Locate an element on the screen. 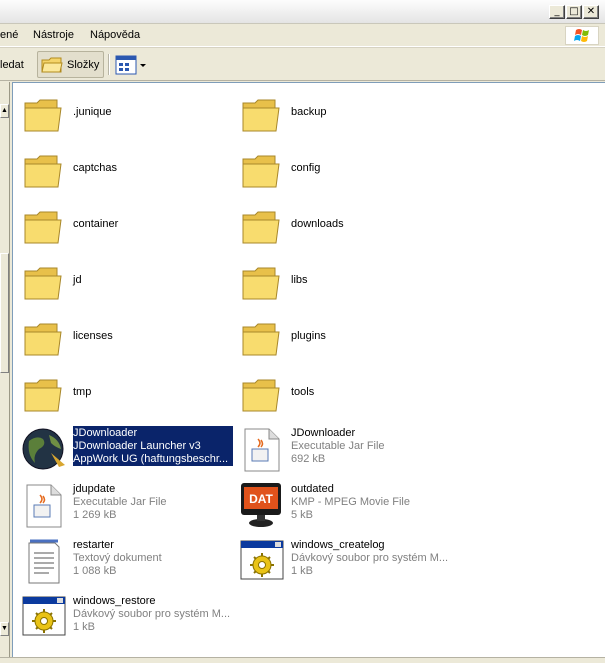 The width and height of the screenshot is (605, 663). title-bar: _ □ ✕ is located at coordinates (302, 12).